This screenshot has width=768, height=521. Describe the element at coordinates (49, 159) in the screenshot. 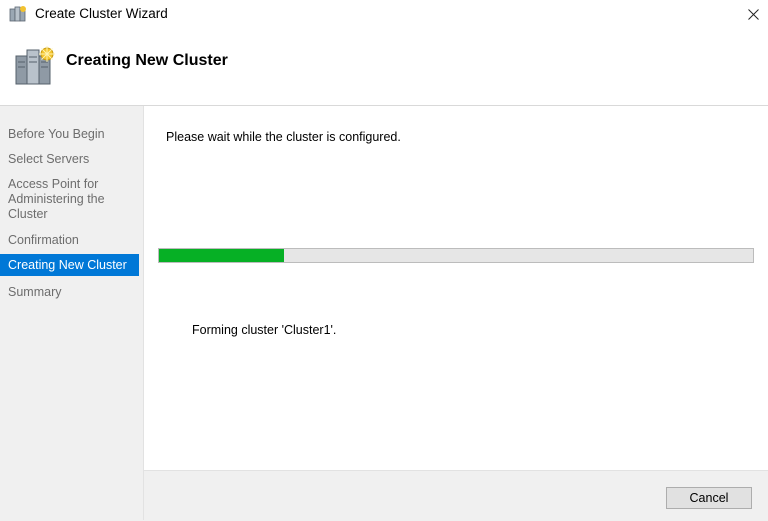

I see `step-select-servers: Select Servers` at that location.